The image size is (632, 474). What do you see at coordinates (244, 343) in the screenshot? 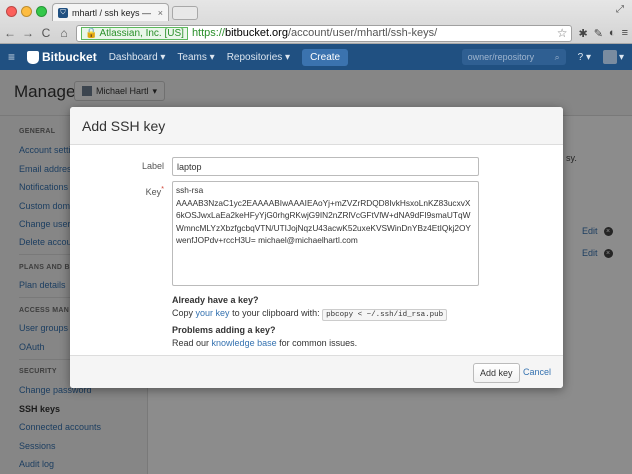
I see `knowledge-base-link: knowledge base` at bounding box center [244, 343].